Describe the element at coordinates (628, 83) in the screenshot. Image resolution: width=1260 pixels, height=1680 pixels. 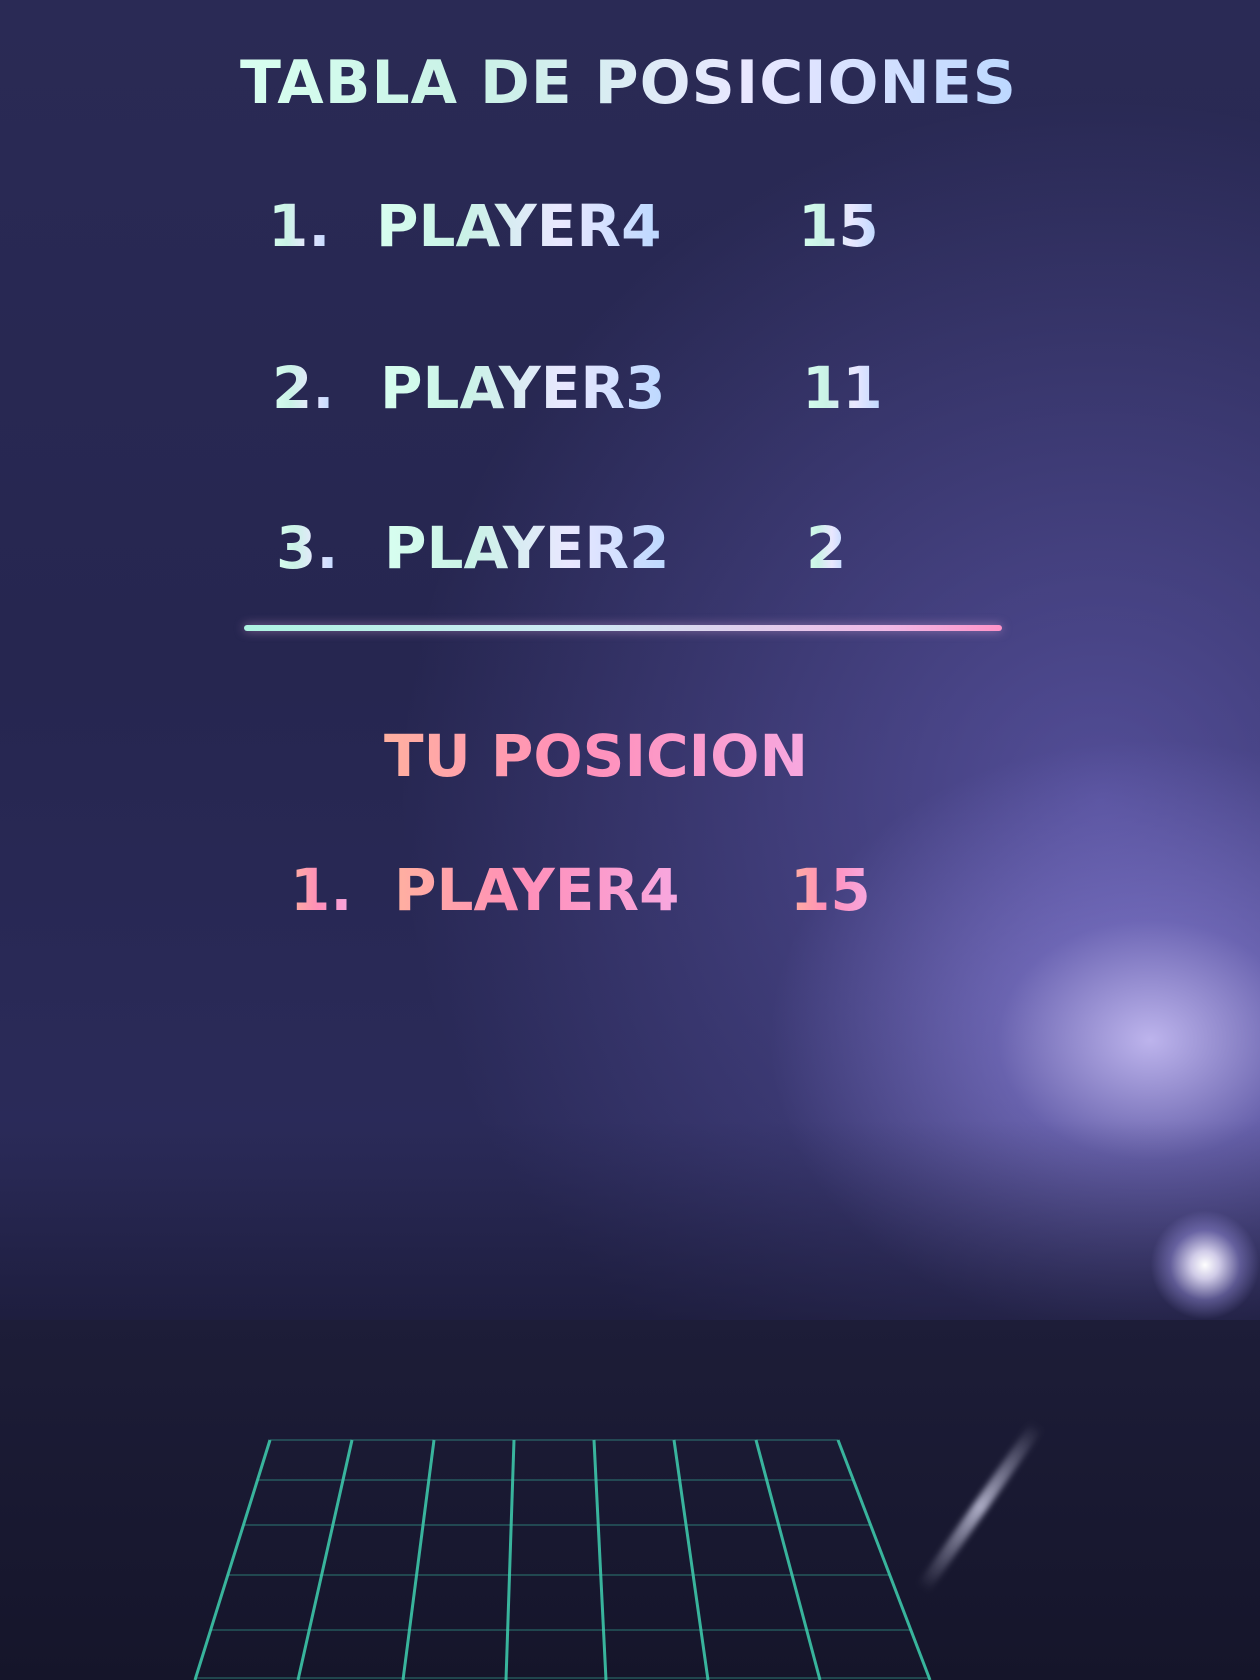
I see `leaderboard-title: TABLA DE POSICIONES` at that location.